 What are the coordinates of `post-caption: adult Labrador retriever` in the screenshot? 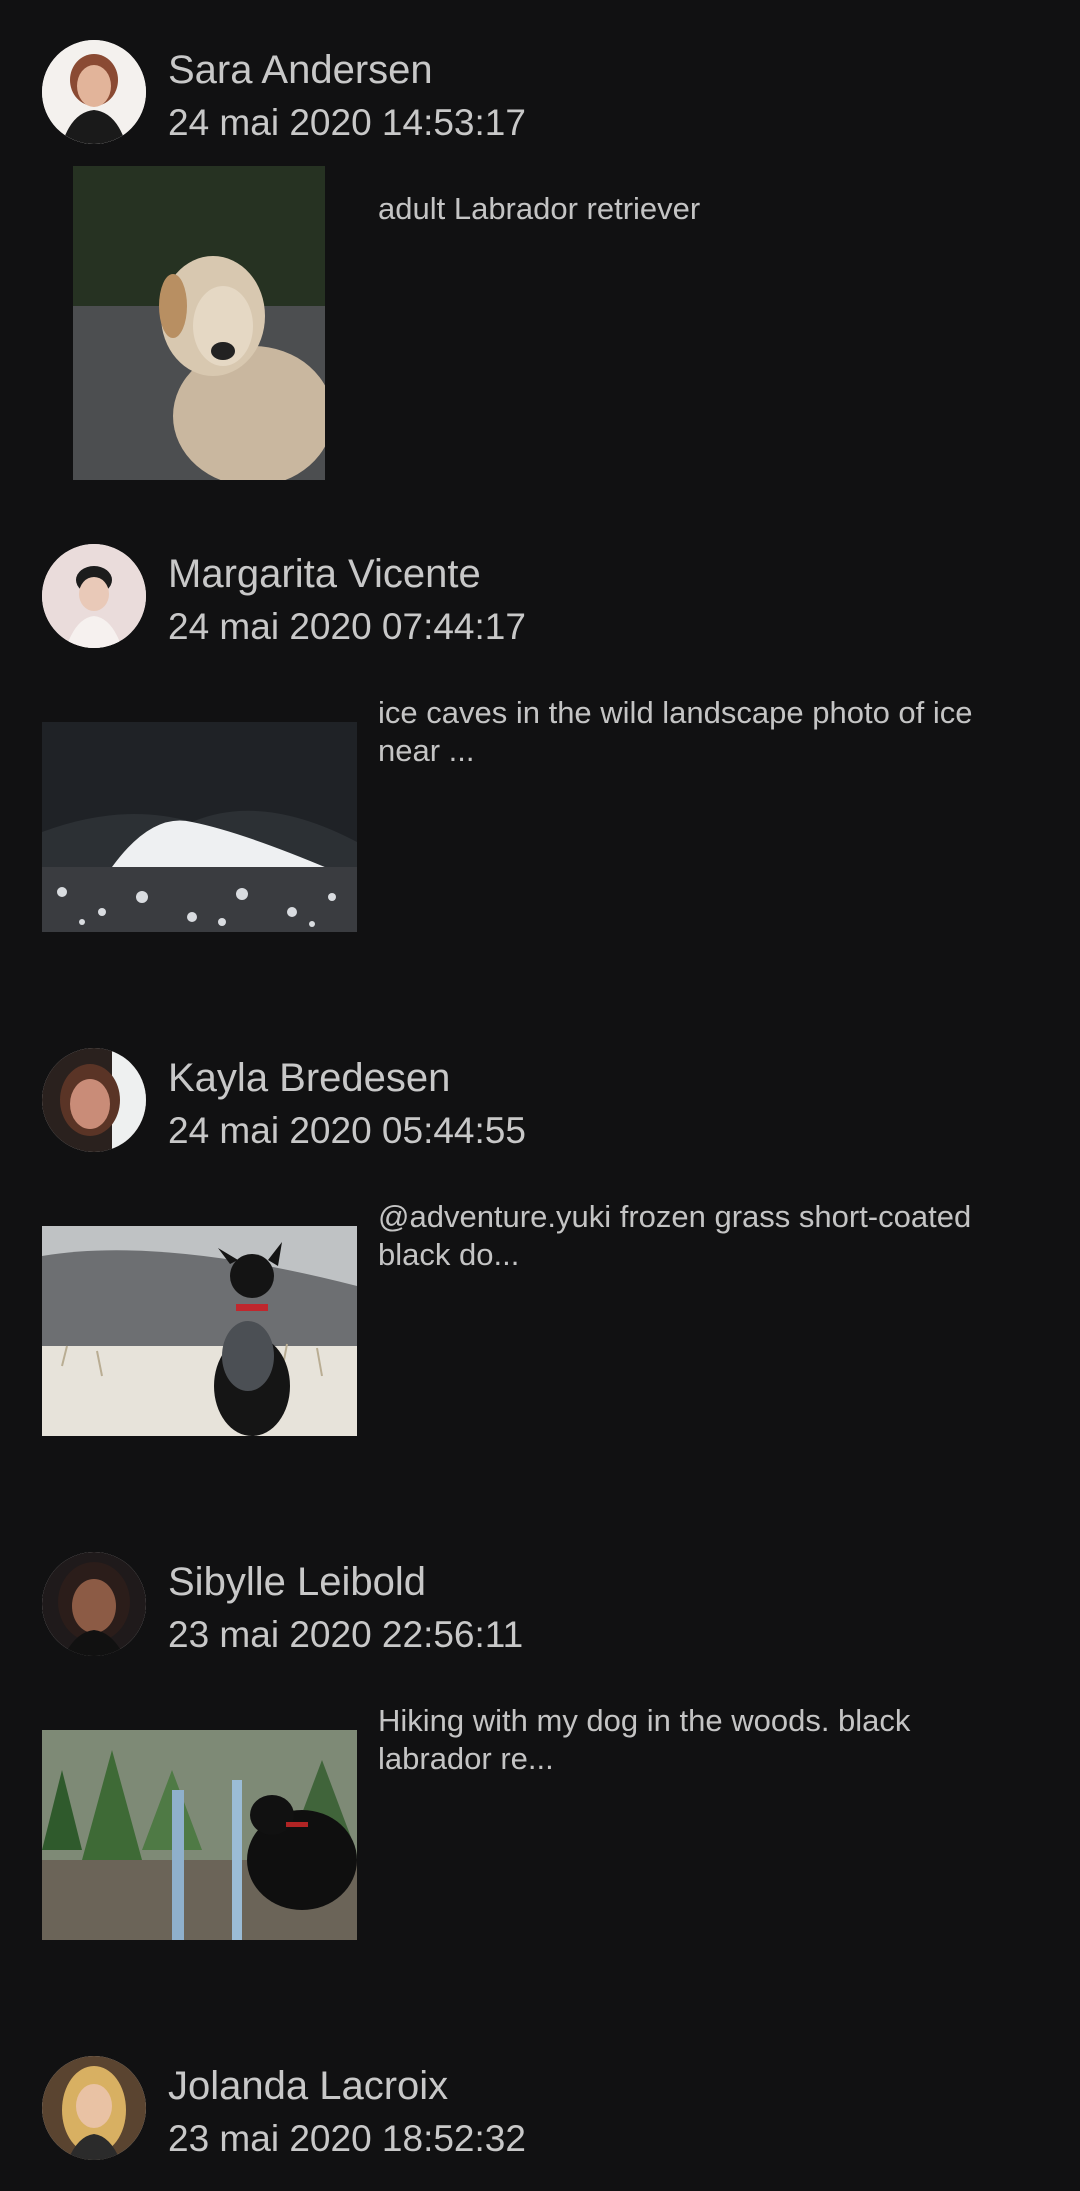 It's located at (698, 209).